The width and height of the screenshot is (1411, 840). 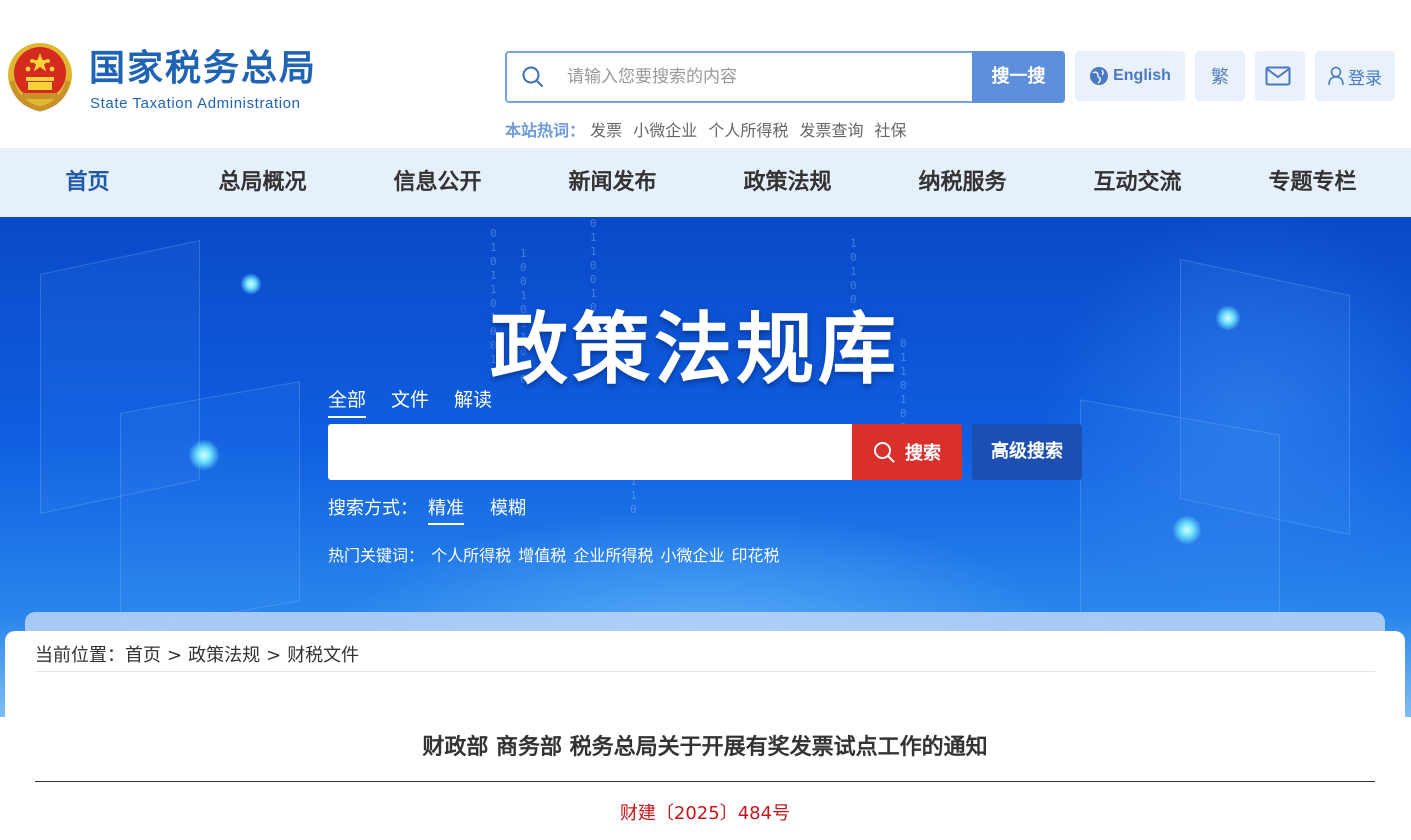 I want to click on hot-word-link: 发票, so click(x=606, y=130).